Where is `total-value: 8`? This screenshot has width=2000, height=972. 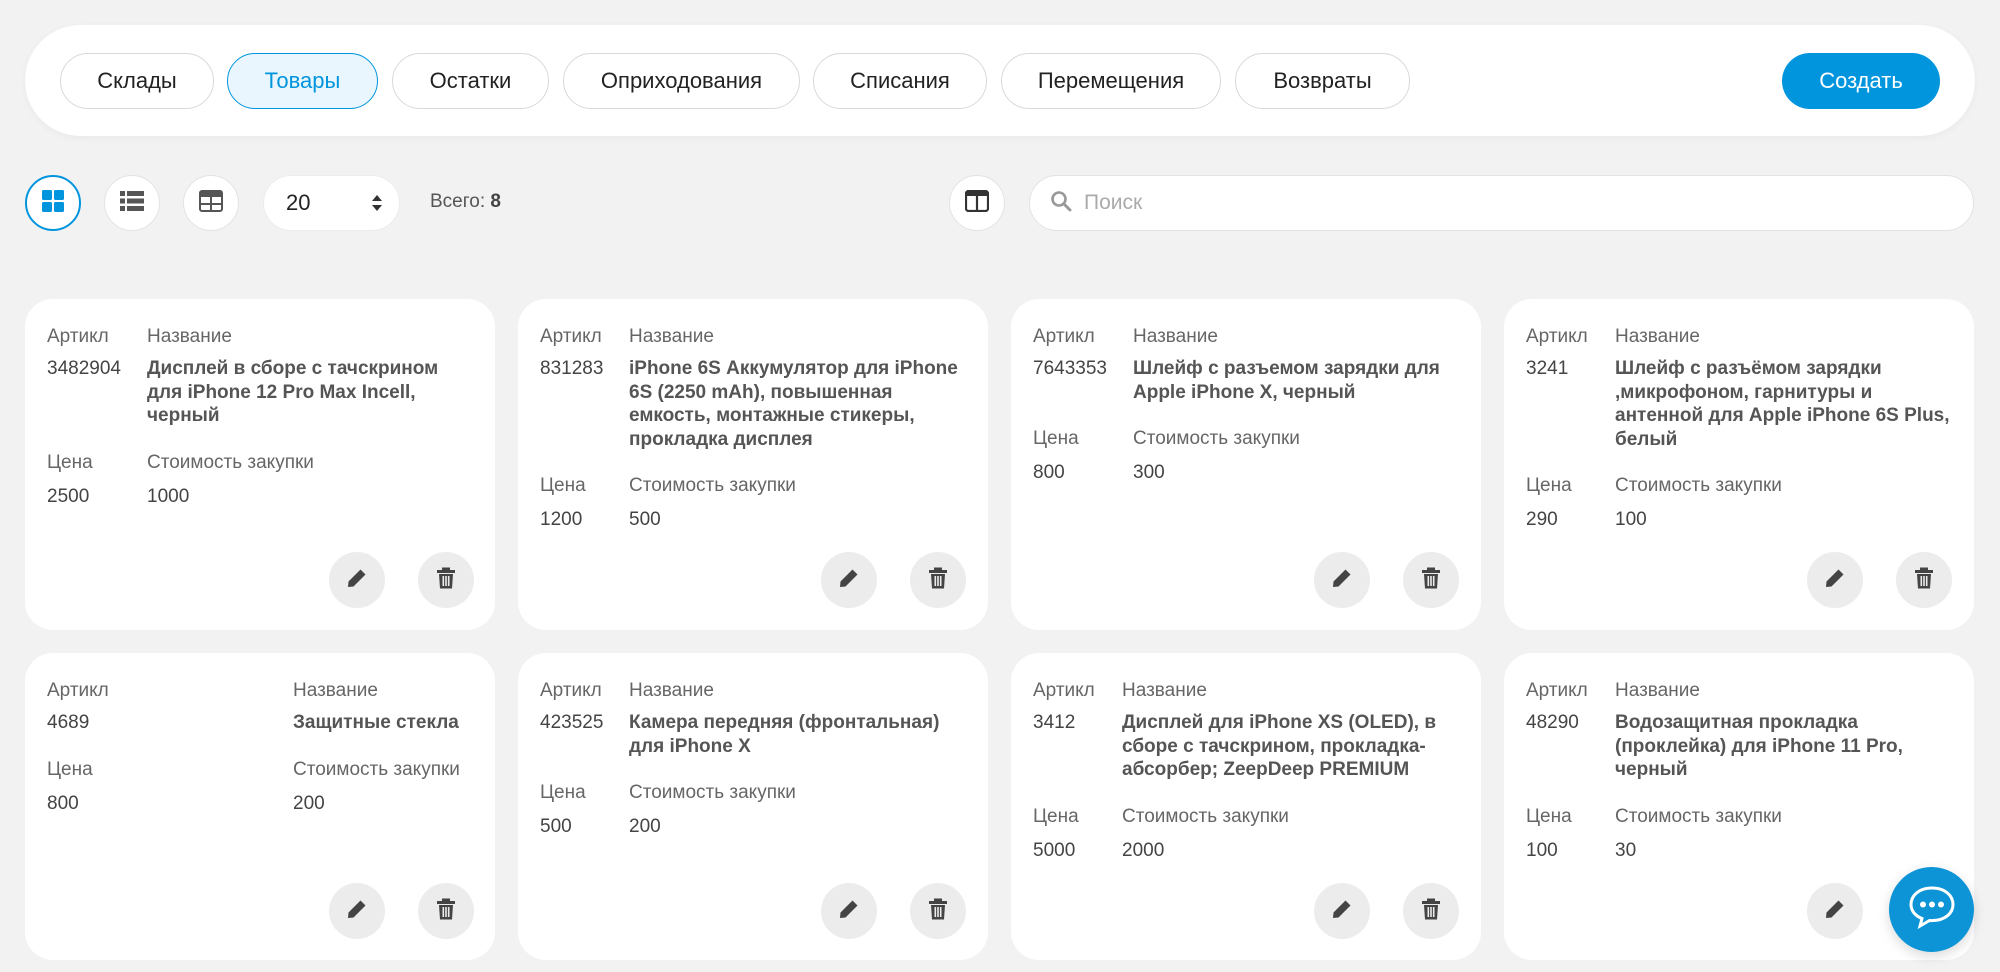
total-value: 8 is located at coordinates (495, 201).